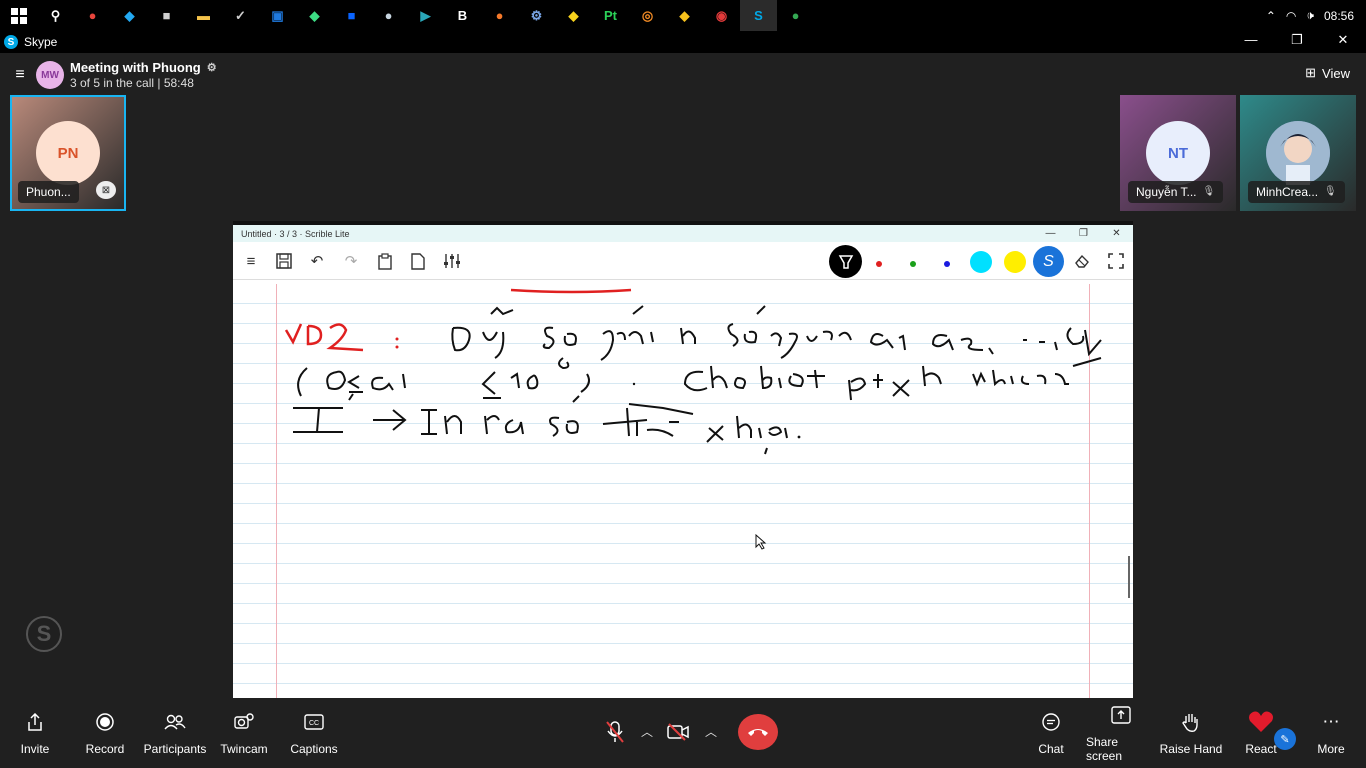 The image size is (1366, 768). What do you see at coordinates (1176, 192) in the screenshot?
I see `participant-name-row: Nguyễn T... 🎙` at bounding box center [1176, 192].